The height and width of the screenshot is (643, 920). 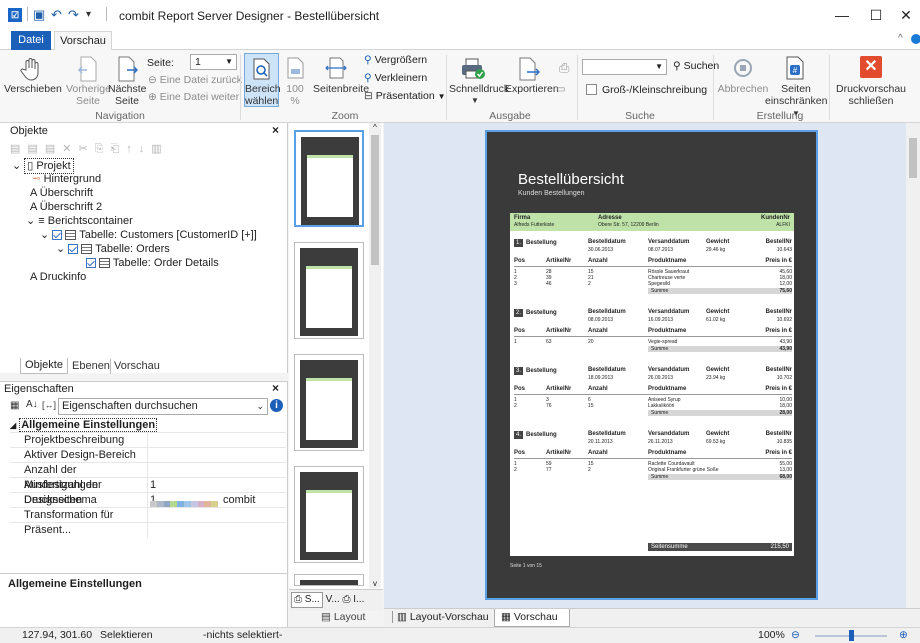 What do you see at coordinates (532, 89) in the screenshot?
I see `export-button: Exportieren` at bounding box center [532, 89].